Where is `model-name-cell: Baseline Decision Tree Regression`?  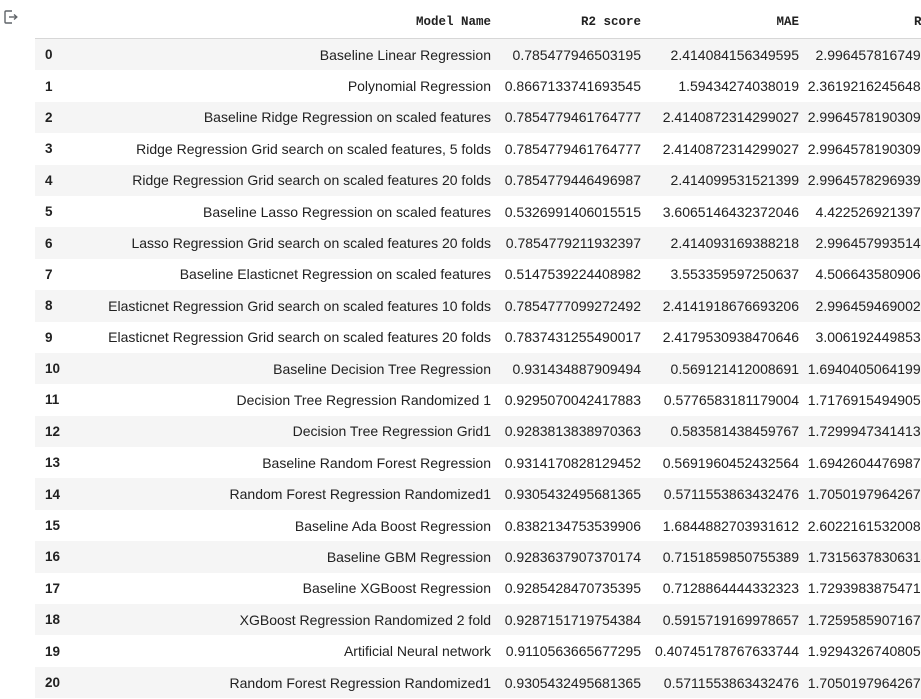
model-name-cell: Baseline Decision Tree Regression is located at coordinates (382, 368).